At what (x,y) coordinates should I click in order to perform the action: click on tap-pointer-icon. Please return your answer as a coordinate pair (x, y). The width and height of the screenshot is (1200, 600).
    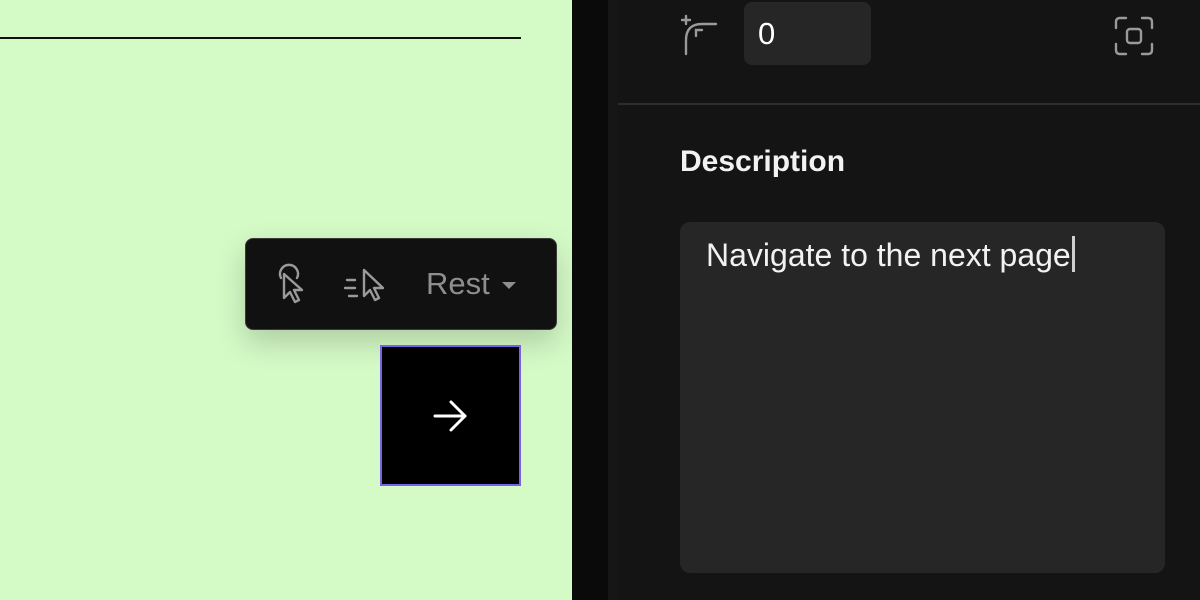
    Looking at the image, I should click on (291, 283).